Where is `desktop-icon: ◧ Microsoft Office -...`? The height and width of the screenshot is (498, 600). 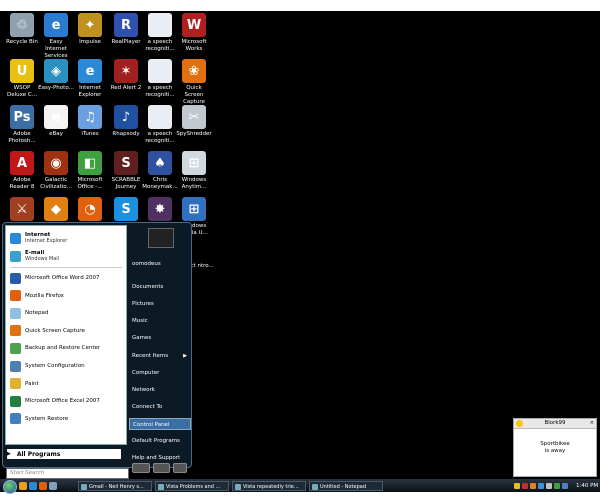
desktop-icon: ◧ Microsoft Office -... is located at coordinates (90, 171).